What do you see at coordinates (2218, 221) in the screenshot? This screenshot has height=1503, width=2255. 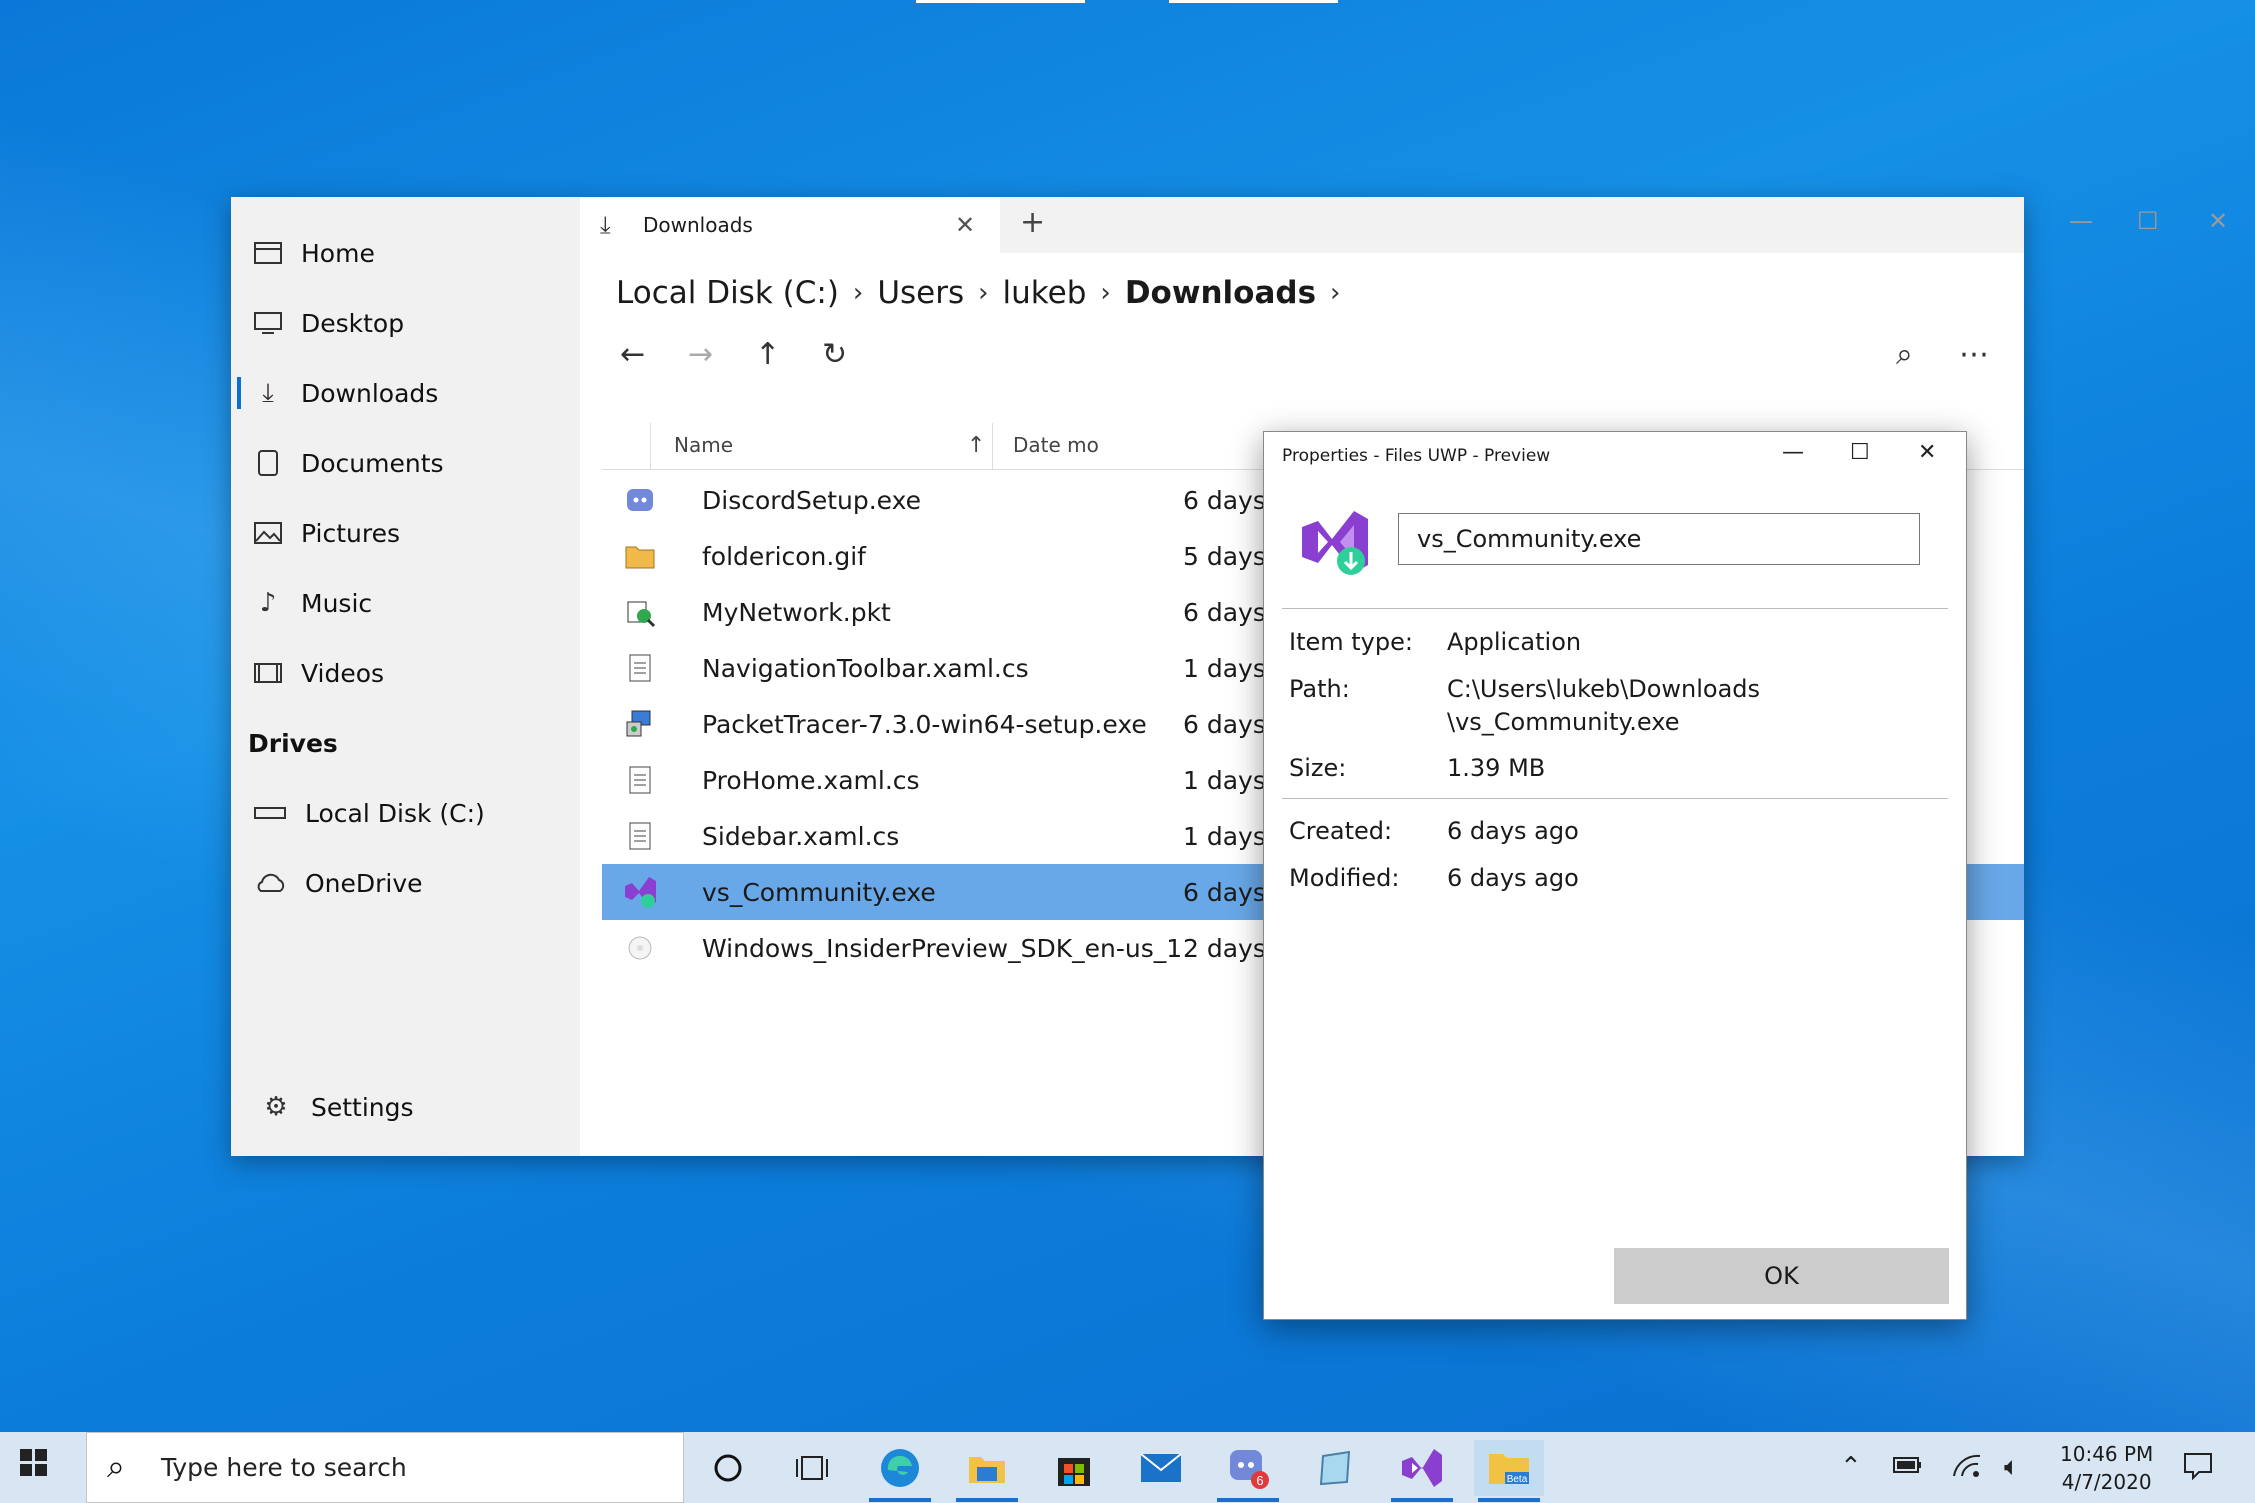 I see `close-window-button: ✕` at bounding box center [2218, 221].